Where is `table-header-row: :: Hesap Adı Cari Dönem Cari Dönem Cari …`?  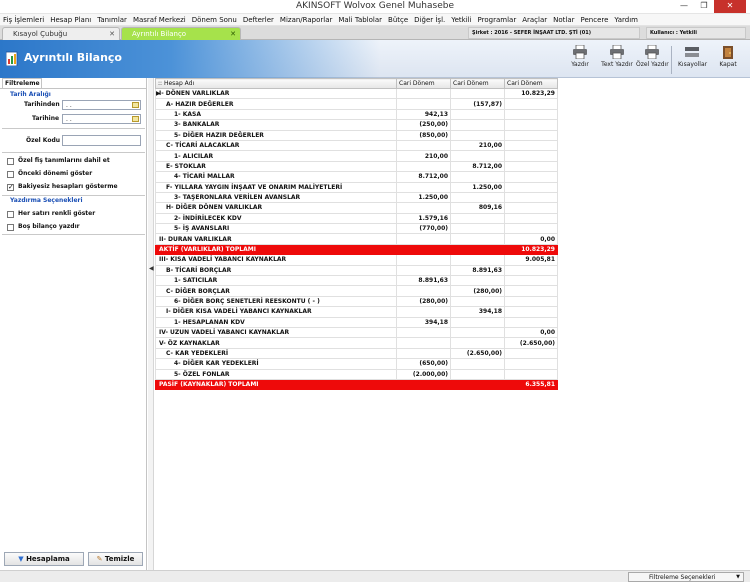 table-header-row: :: Hesap Adı Cari Dönem Cari Dönem Cari … is located at coordinates (356, 83).